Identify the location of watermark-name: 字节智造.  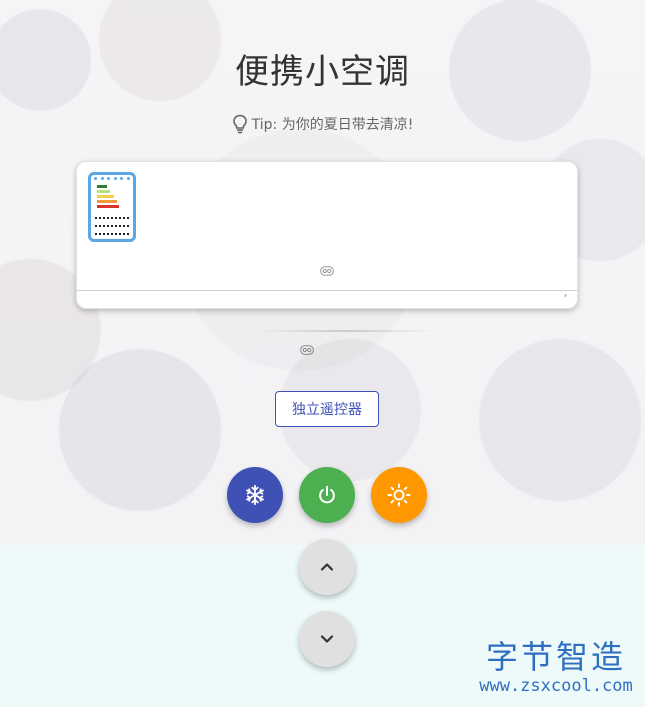
(555, 657).